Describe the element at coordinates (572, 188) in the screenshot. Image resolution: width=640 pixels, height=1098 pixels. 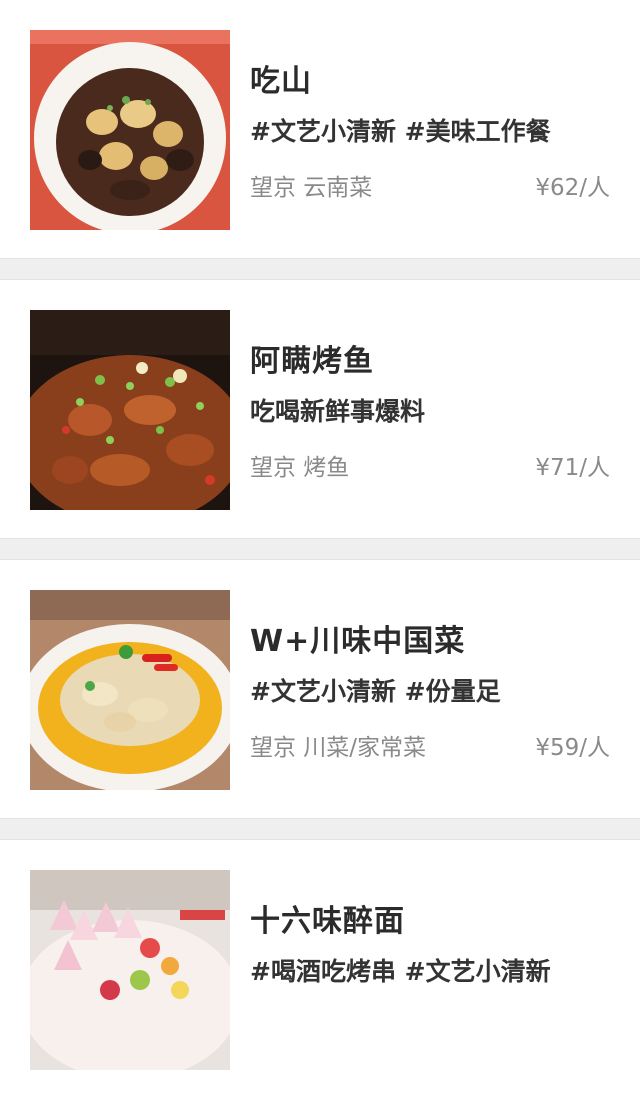
I see `restaurant-price: ¥62/人` at that location.